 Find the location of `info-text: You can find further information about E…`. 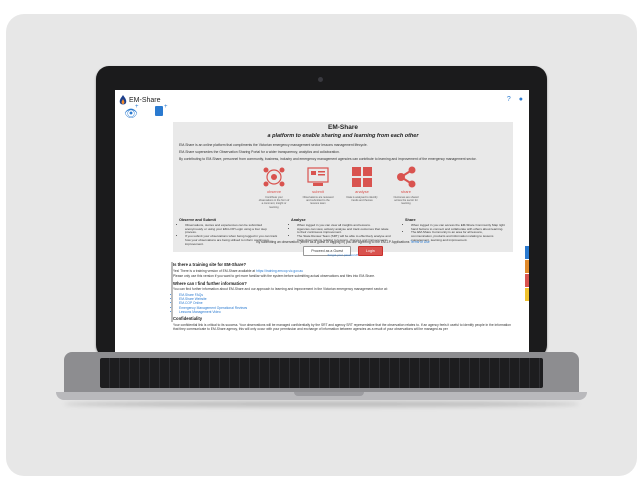

info-text: You can find further information about E… is located at coordinates (280, 289).